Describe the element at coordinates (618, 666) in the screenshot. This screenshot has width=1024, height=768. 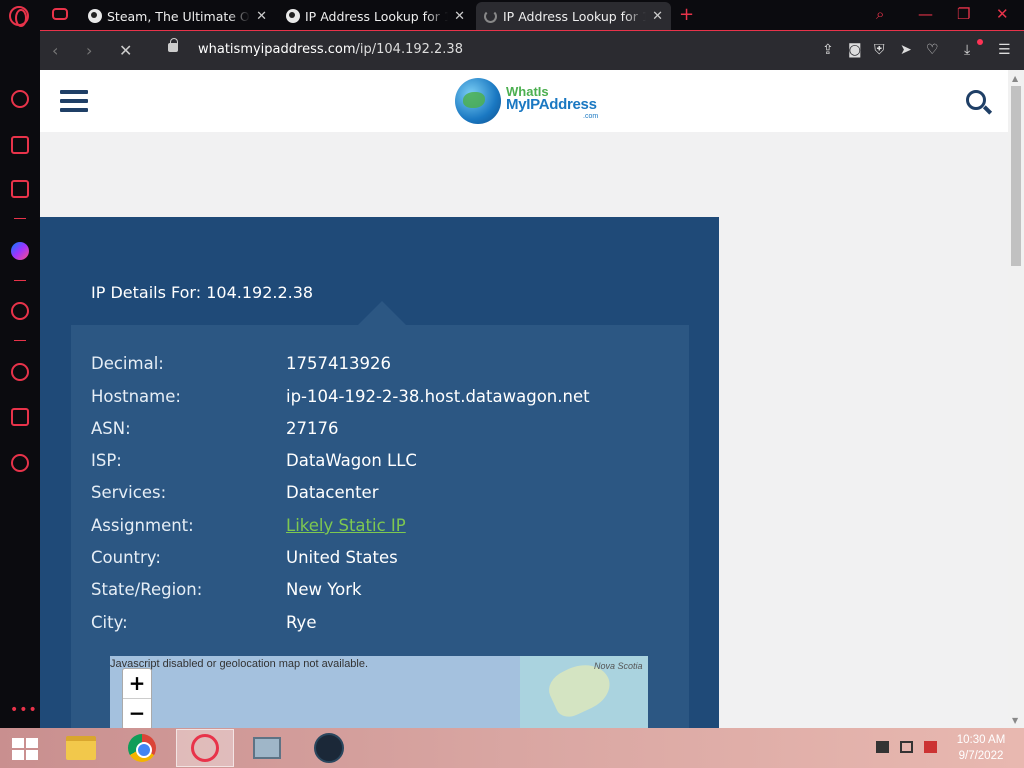
I see `map-place-label: Nova Scotia` at that location.